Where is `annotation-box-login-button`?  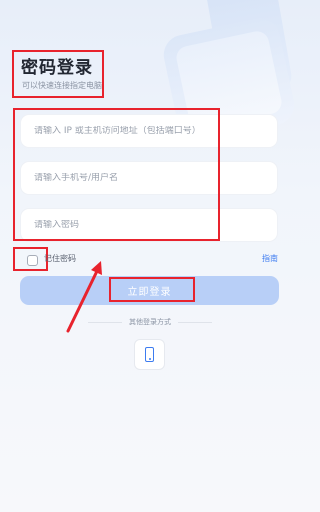 annotation-box-login-button is located at coordinates (152, 289).